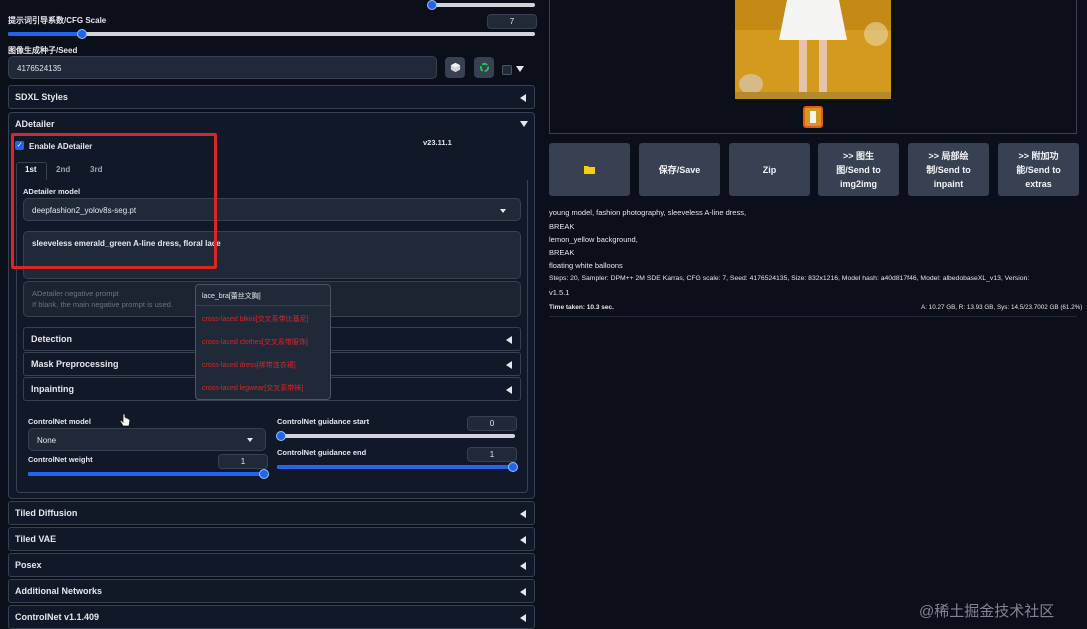 This screenshot has width=1087, height=629. What do you see at coordinates (586, 265) in the screenshot?
I see `generation-info-line: floating white balloons` at bounding box center [586, 265].